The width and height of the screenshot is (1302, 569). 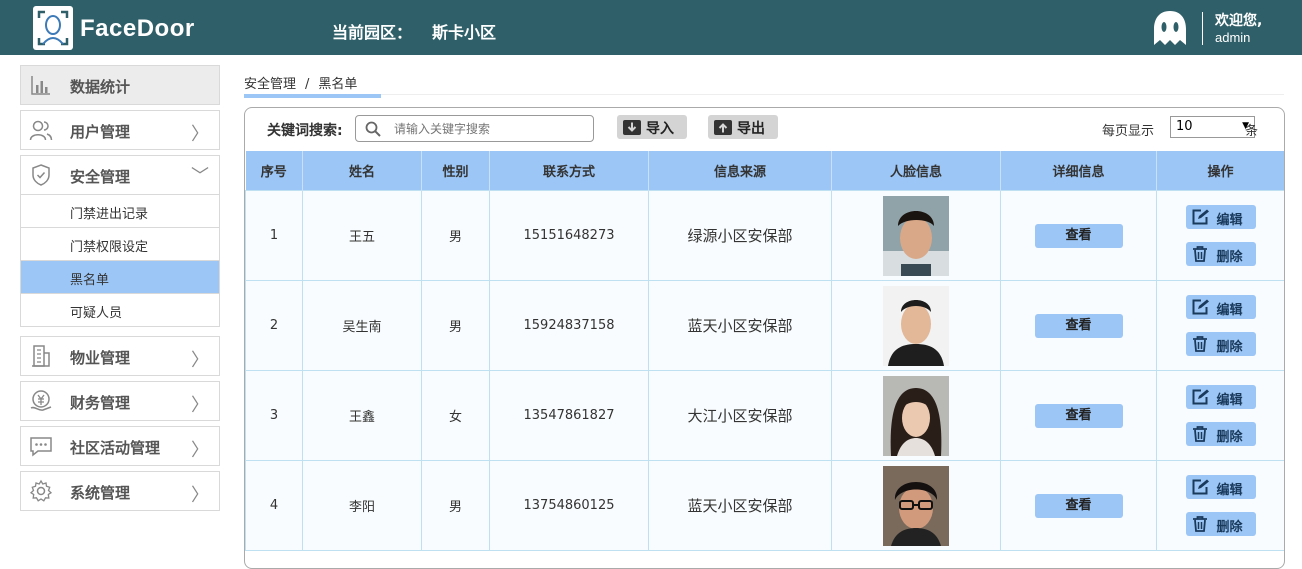 I want to click on sidebar-subitem-suspects: 可疑人员, so click(x=120, y=310).